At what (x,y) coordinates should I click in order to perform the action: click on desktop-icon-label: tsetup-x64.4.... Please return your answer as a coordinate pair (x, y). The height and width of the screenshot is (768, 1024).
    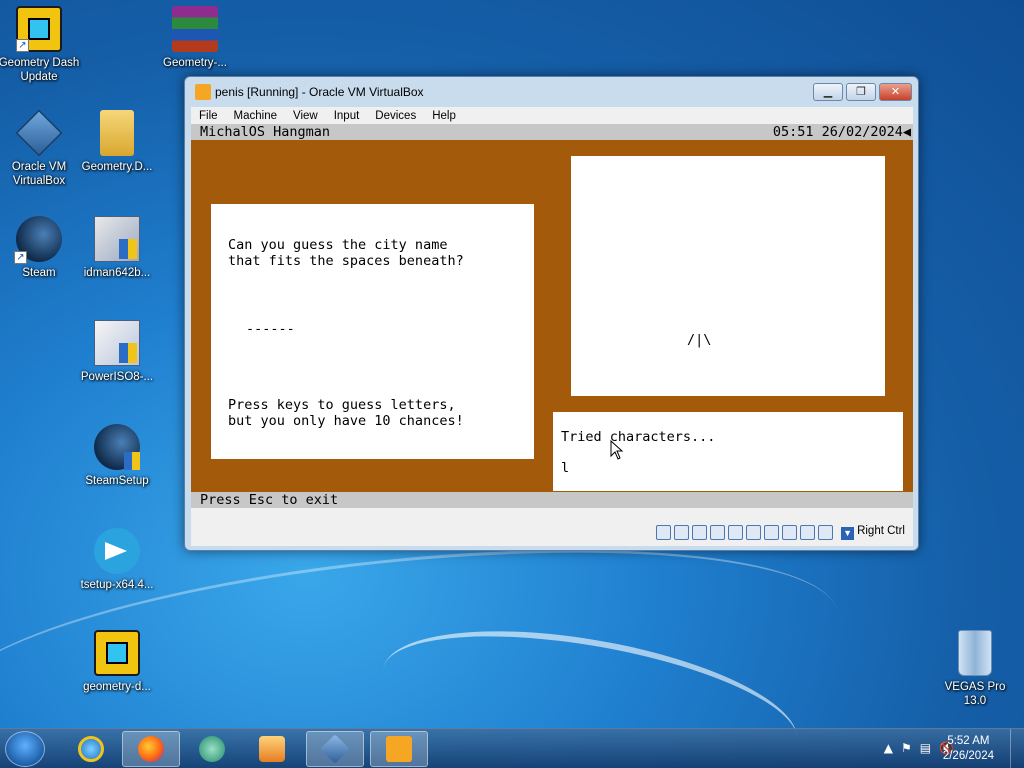
    Looking at the image, I should click on (117, 585).